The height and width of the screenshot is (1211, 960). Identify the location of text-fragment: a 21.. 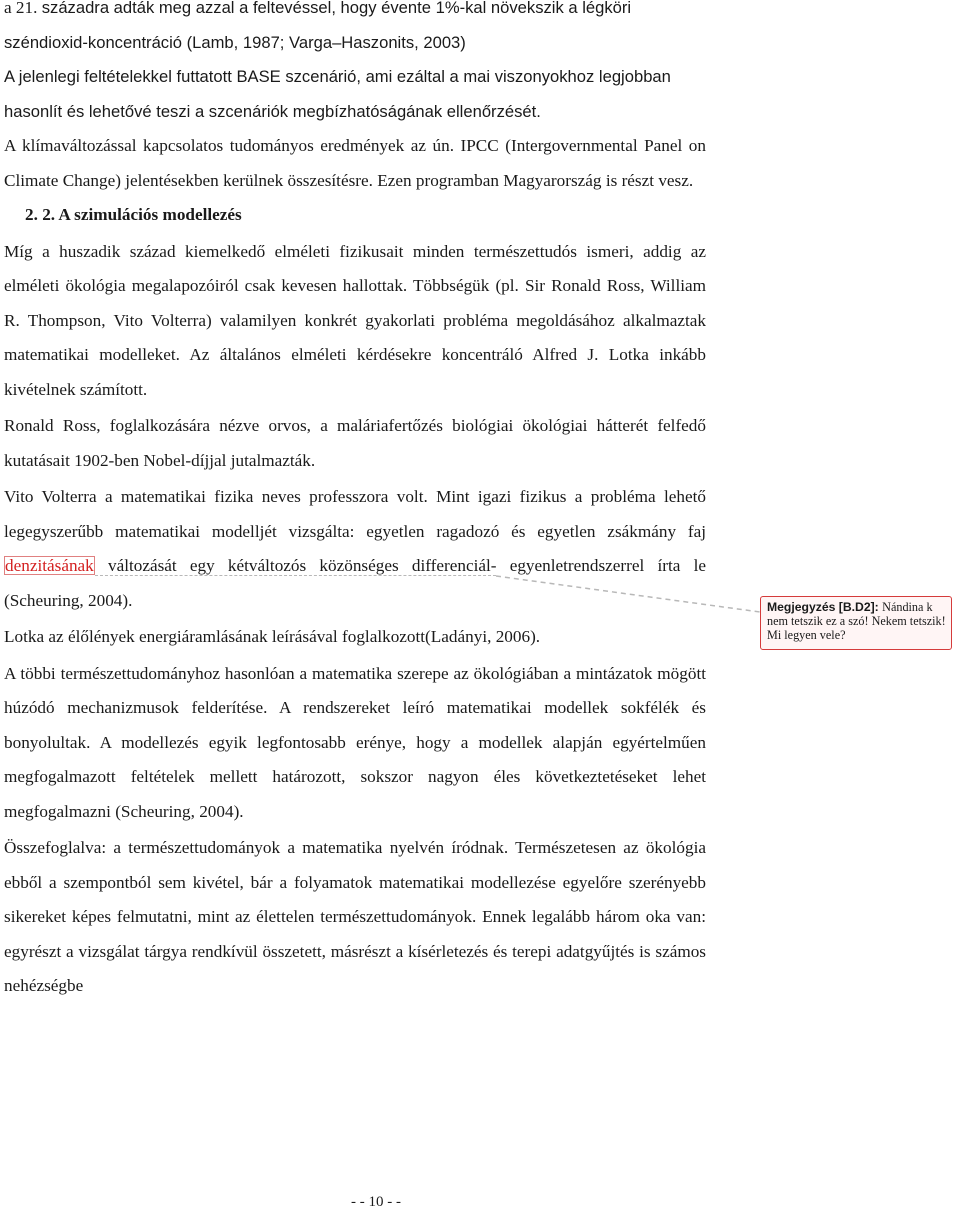
(23, 8).